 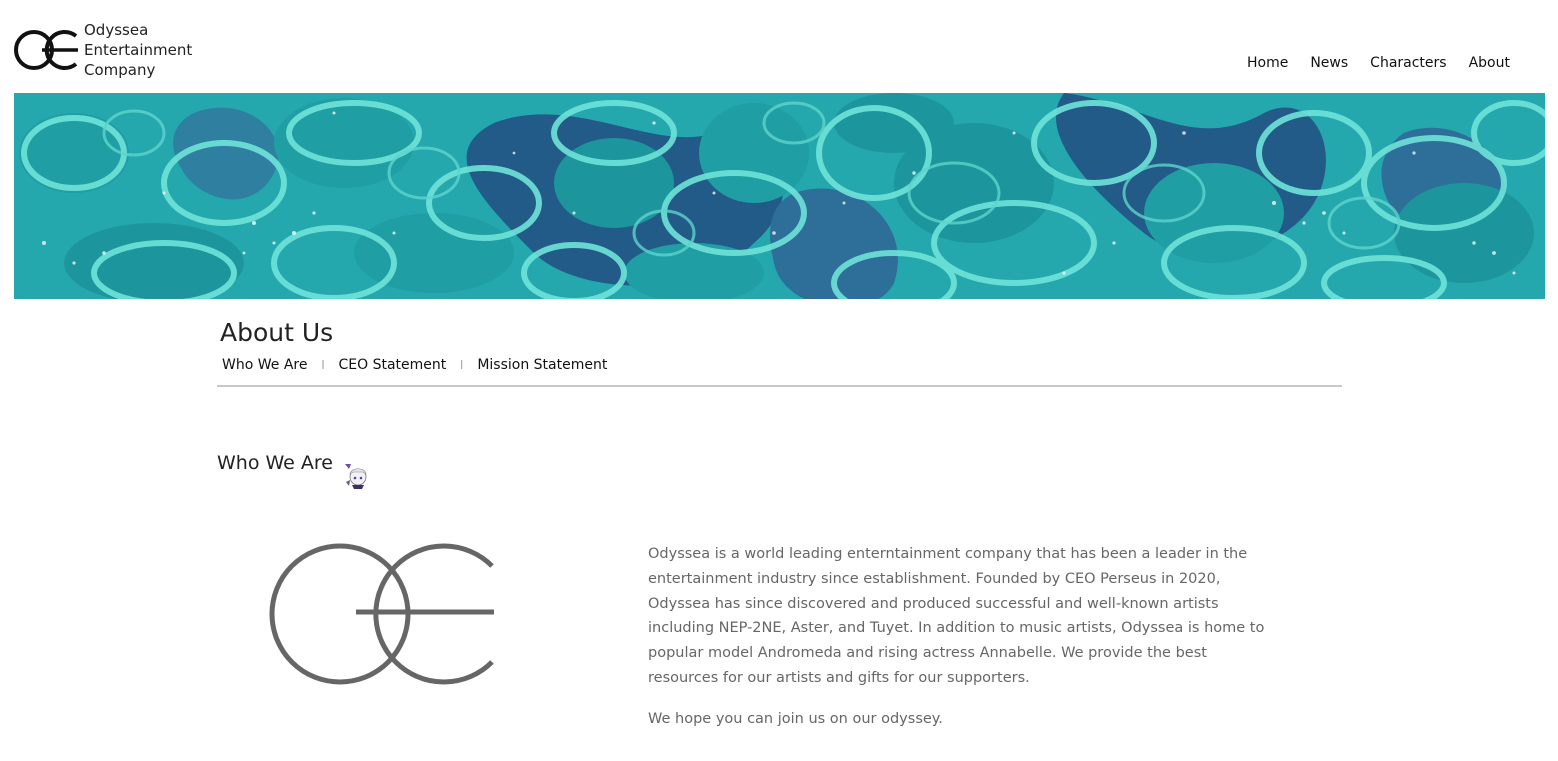 I want to click on nav-about: About, so click(x=1489, y=63).